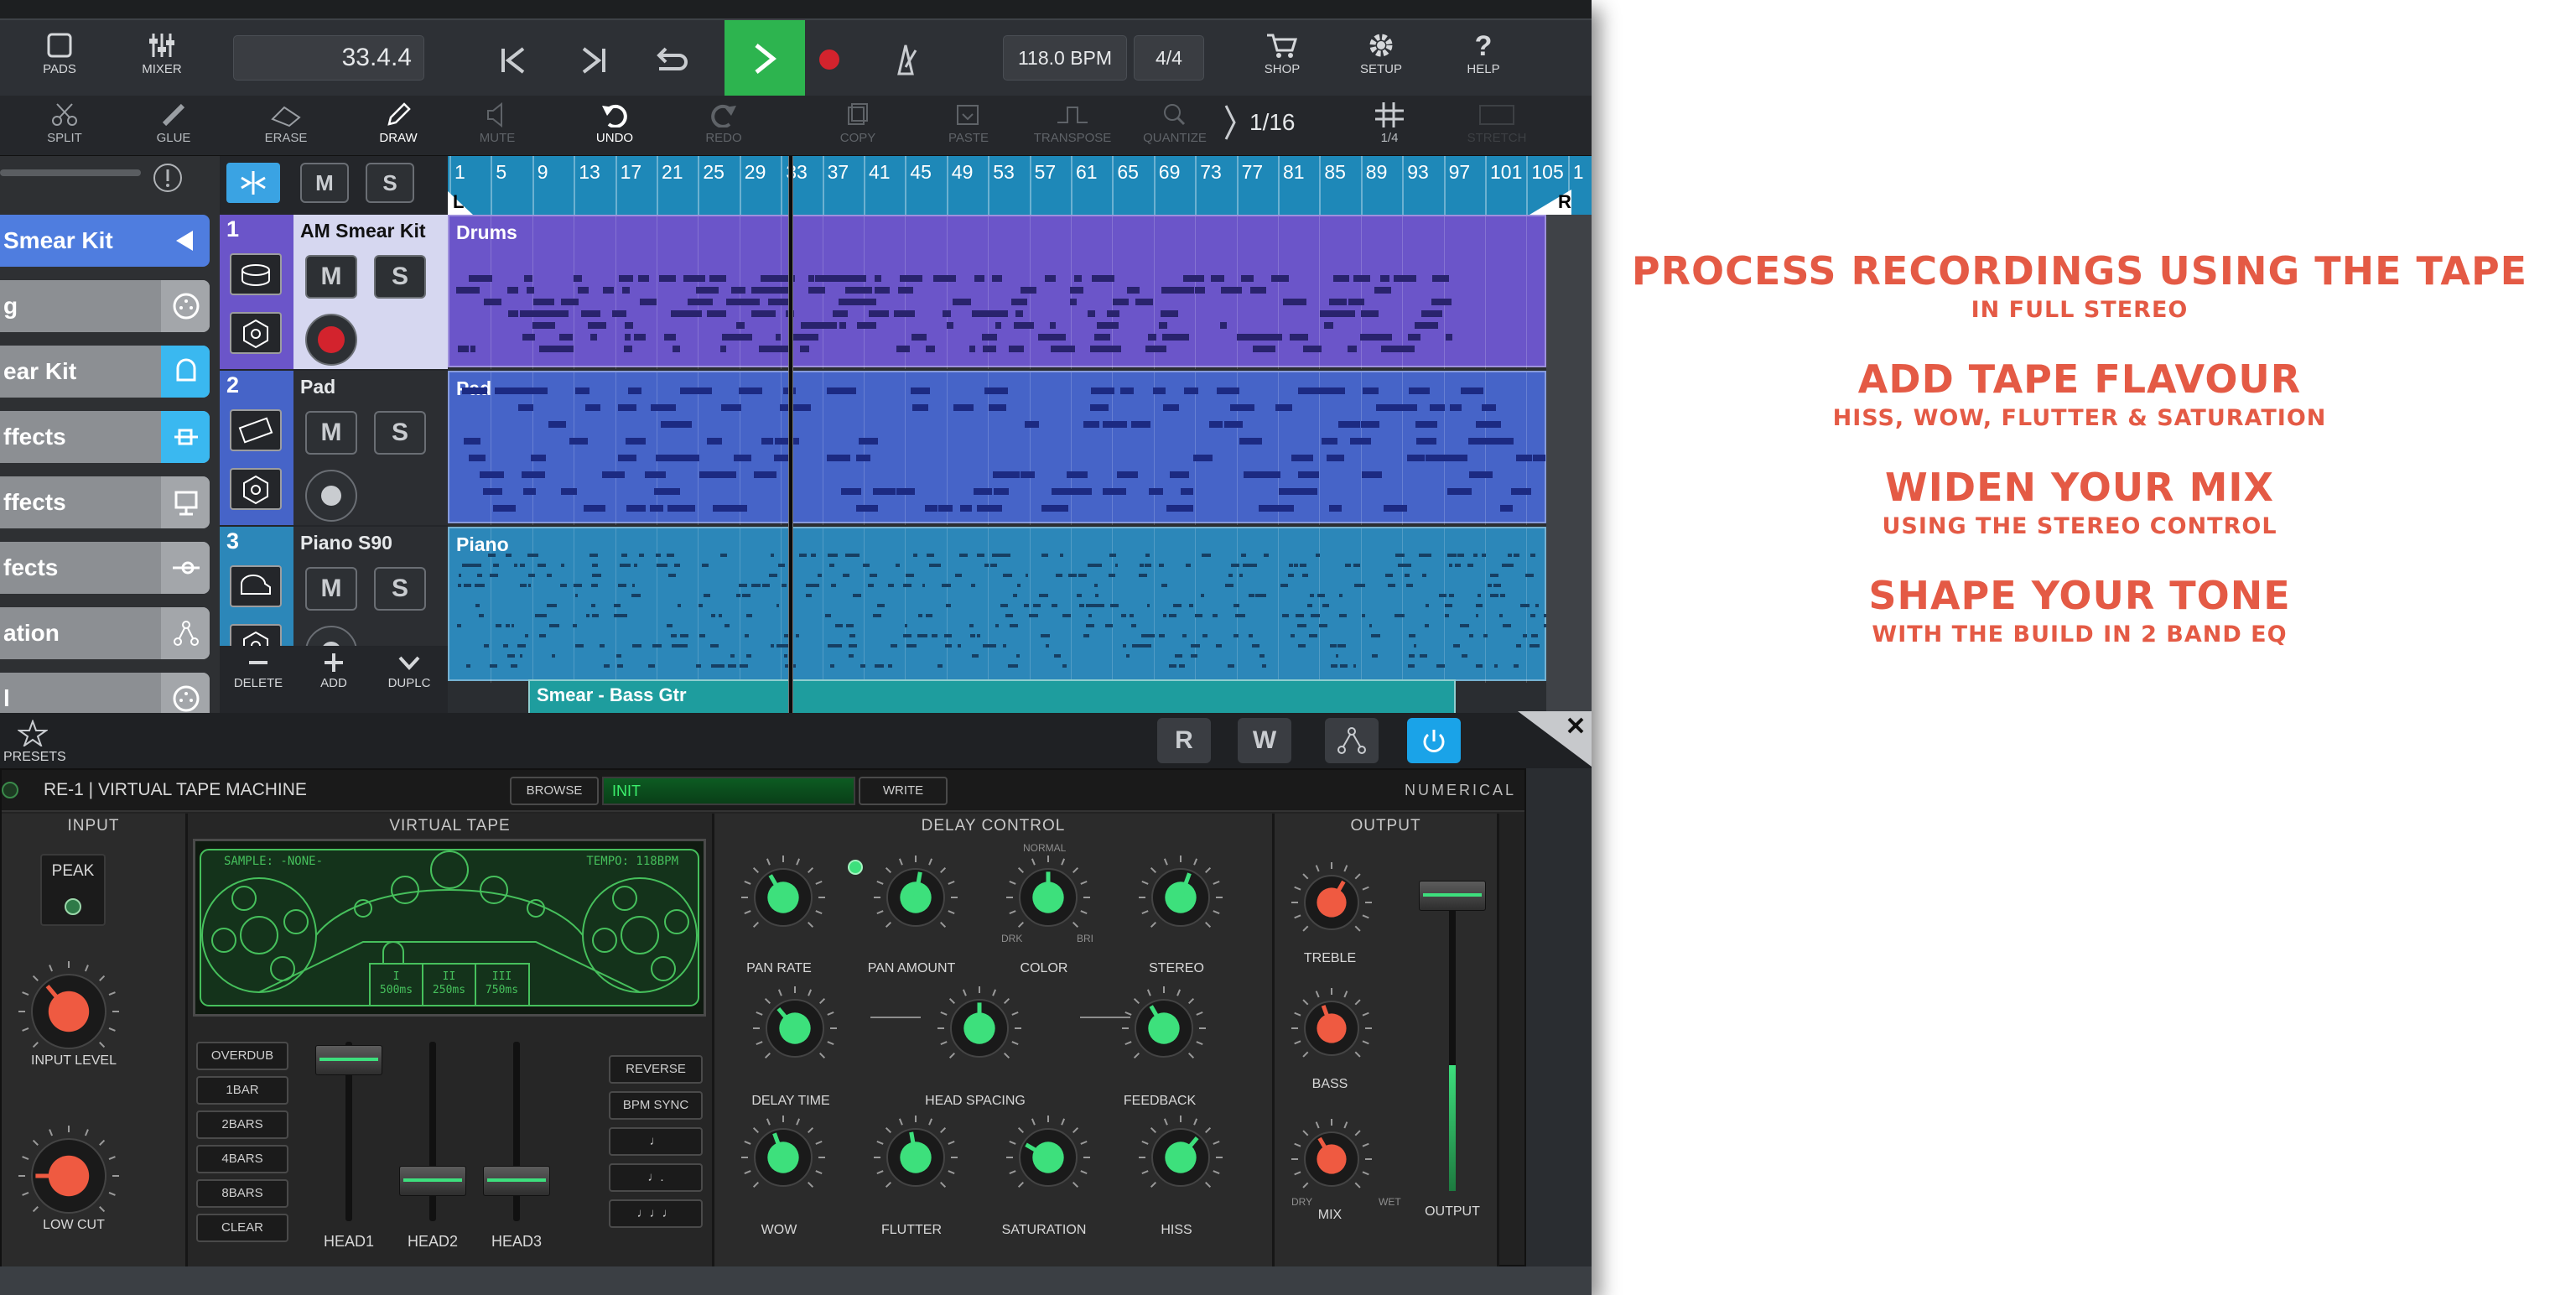 The height and width of the screenshot is (1295, 2576). What do you see at coordinates (916, 897) in the screenshot?
I see `knob-pan-amount` at bounding box center [916, 897].